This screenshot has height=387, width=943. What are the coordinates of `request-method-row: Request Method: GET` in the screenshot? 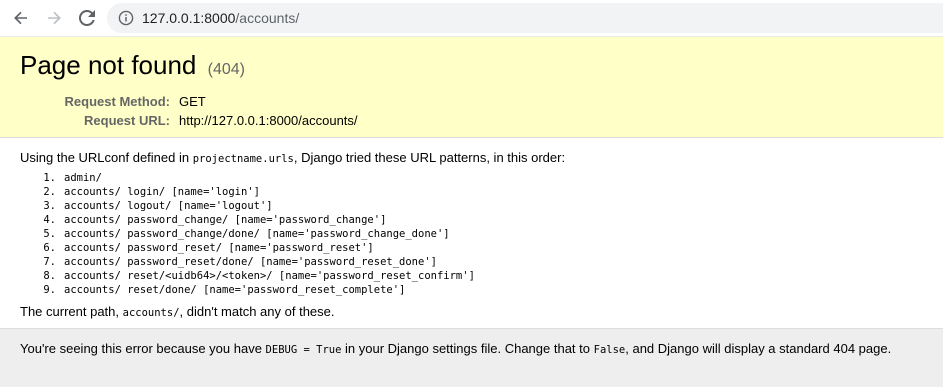 It's located at (209, 101).